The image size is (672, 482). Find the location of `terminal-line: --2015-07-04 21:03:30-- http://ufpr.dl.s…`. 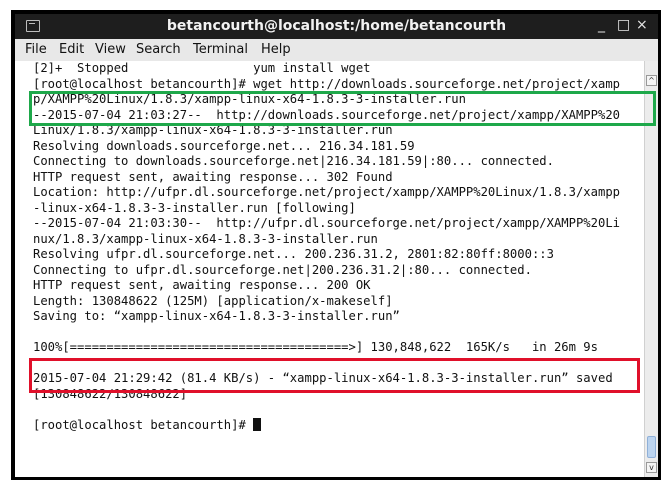

terminal-line: --2015-07-04 21:03:30-- http://ufpr.dl.s… is located at coordinates (326, 223).